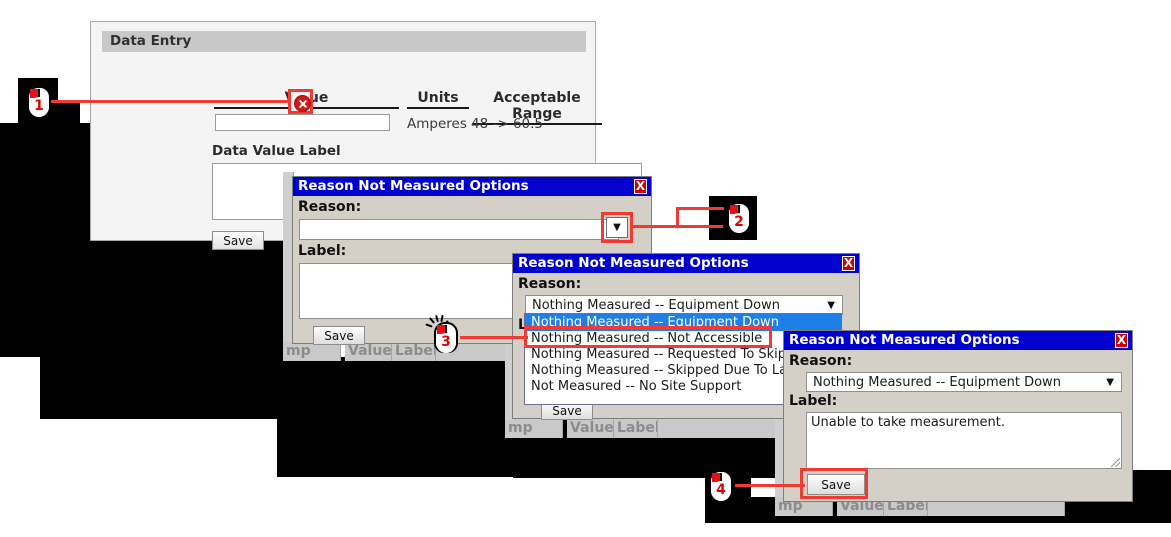 The height and width of the screenshot is (537, 1171). Describe the element at coordinates (721, 491) in the screenshot. I see `step-number-4: 4` at that location.